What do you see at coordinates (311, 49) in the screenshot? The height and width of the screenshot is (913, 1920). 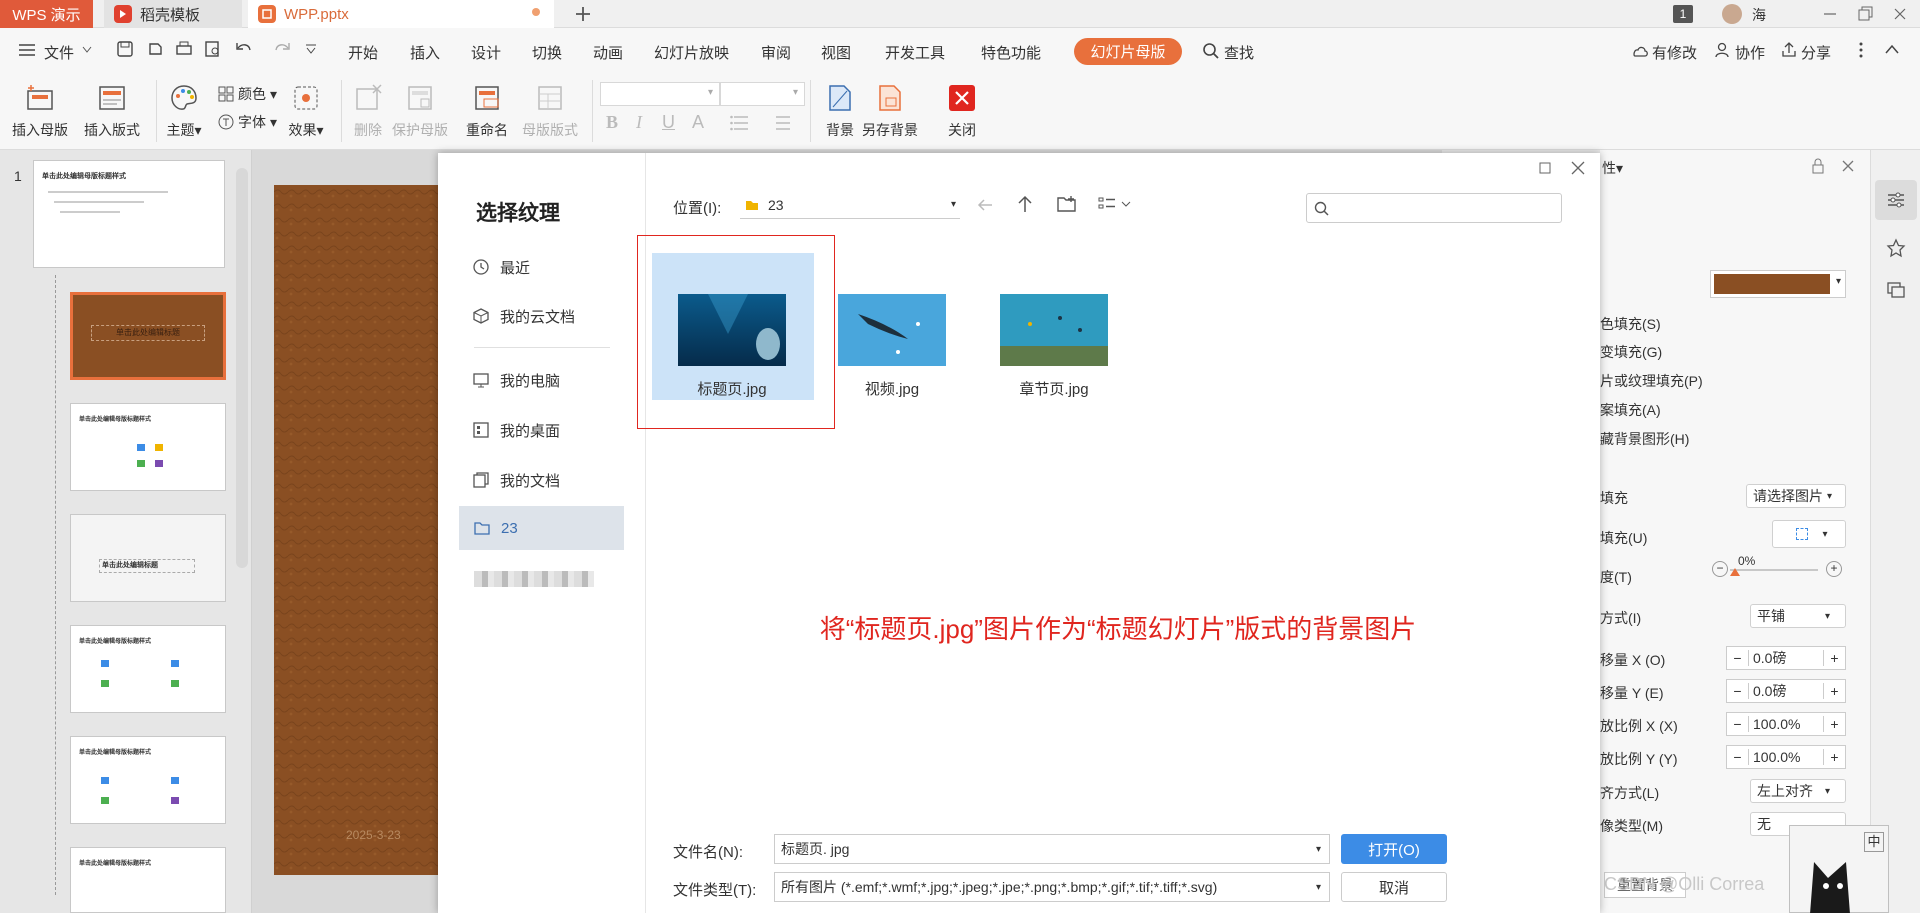 I see `quick-access-more-icon` at bounding box center [311, 49].